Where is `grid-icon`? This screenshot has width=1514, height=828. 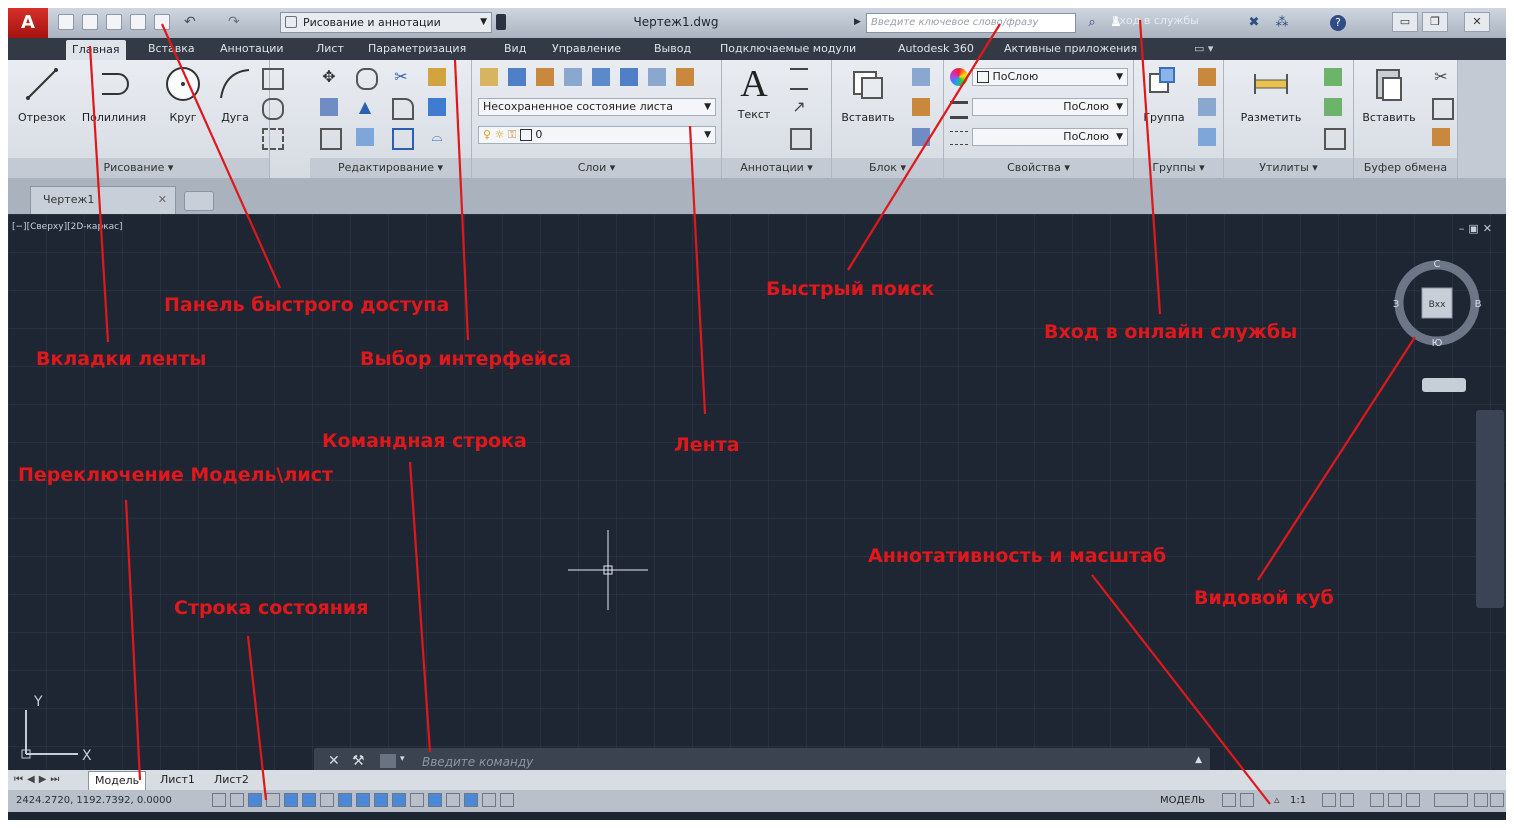 grid-icon is located at coordinates (255, 800).